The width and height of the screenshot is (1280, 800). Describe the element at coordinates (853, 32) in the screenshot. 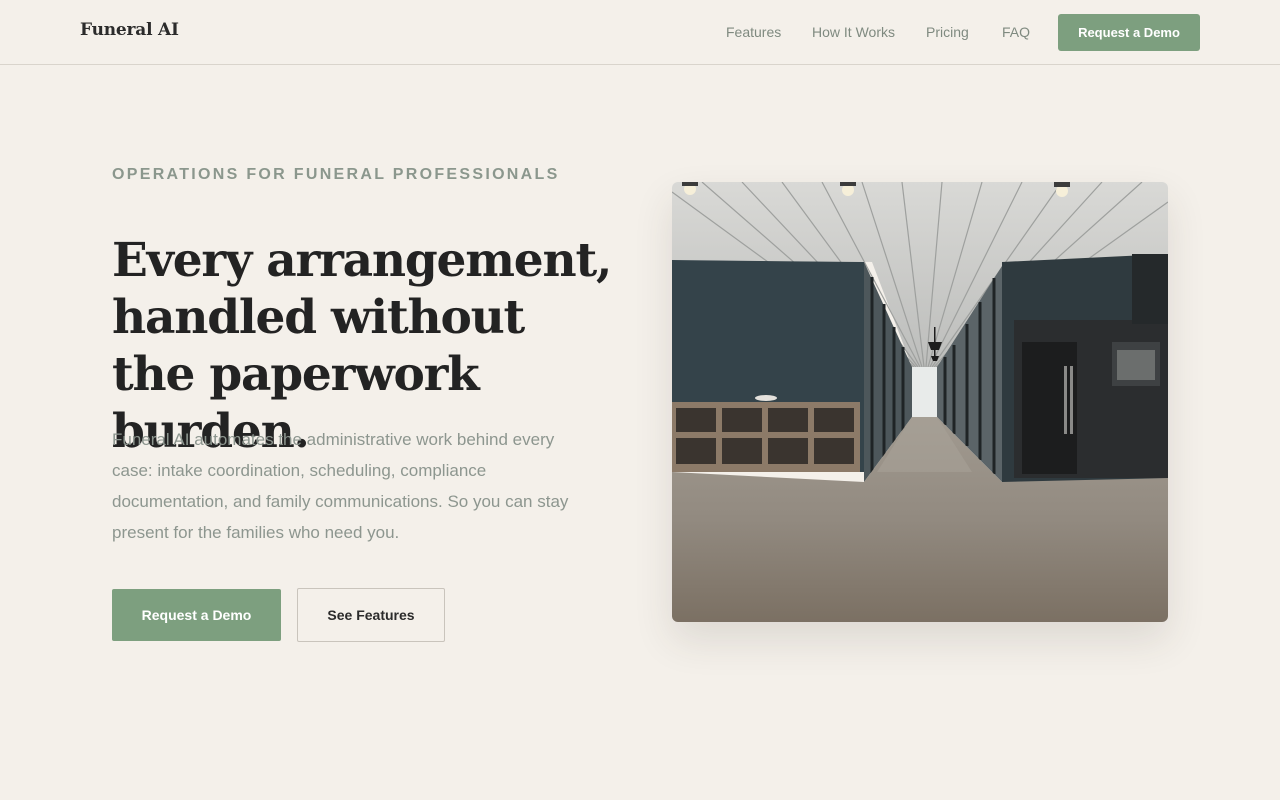

I see `nav-link-how-it-works: How It Works` at that location.